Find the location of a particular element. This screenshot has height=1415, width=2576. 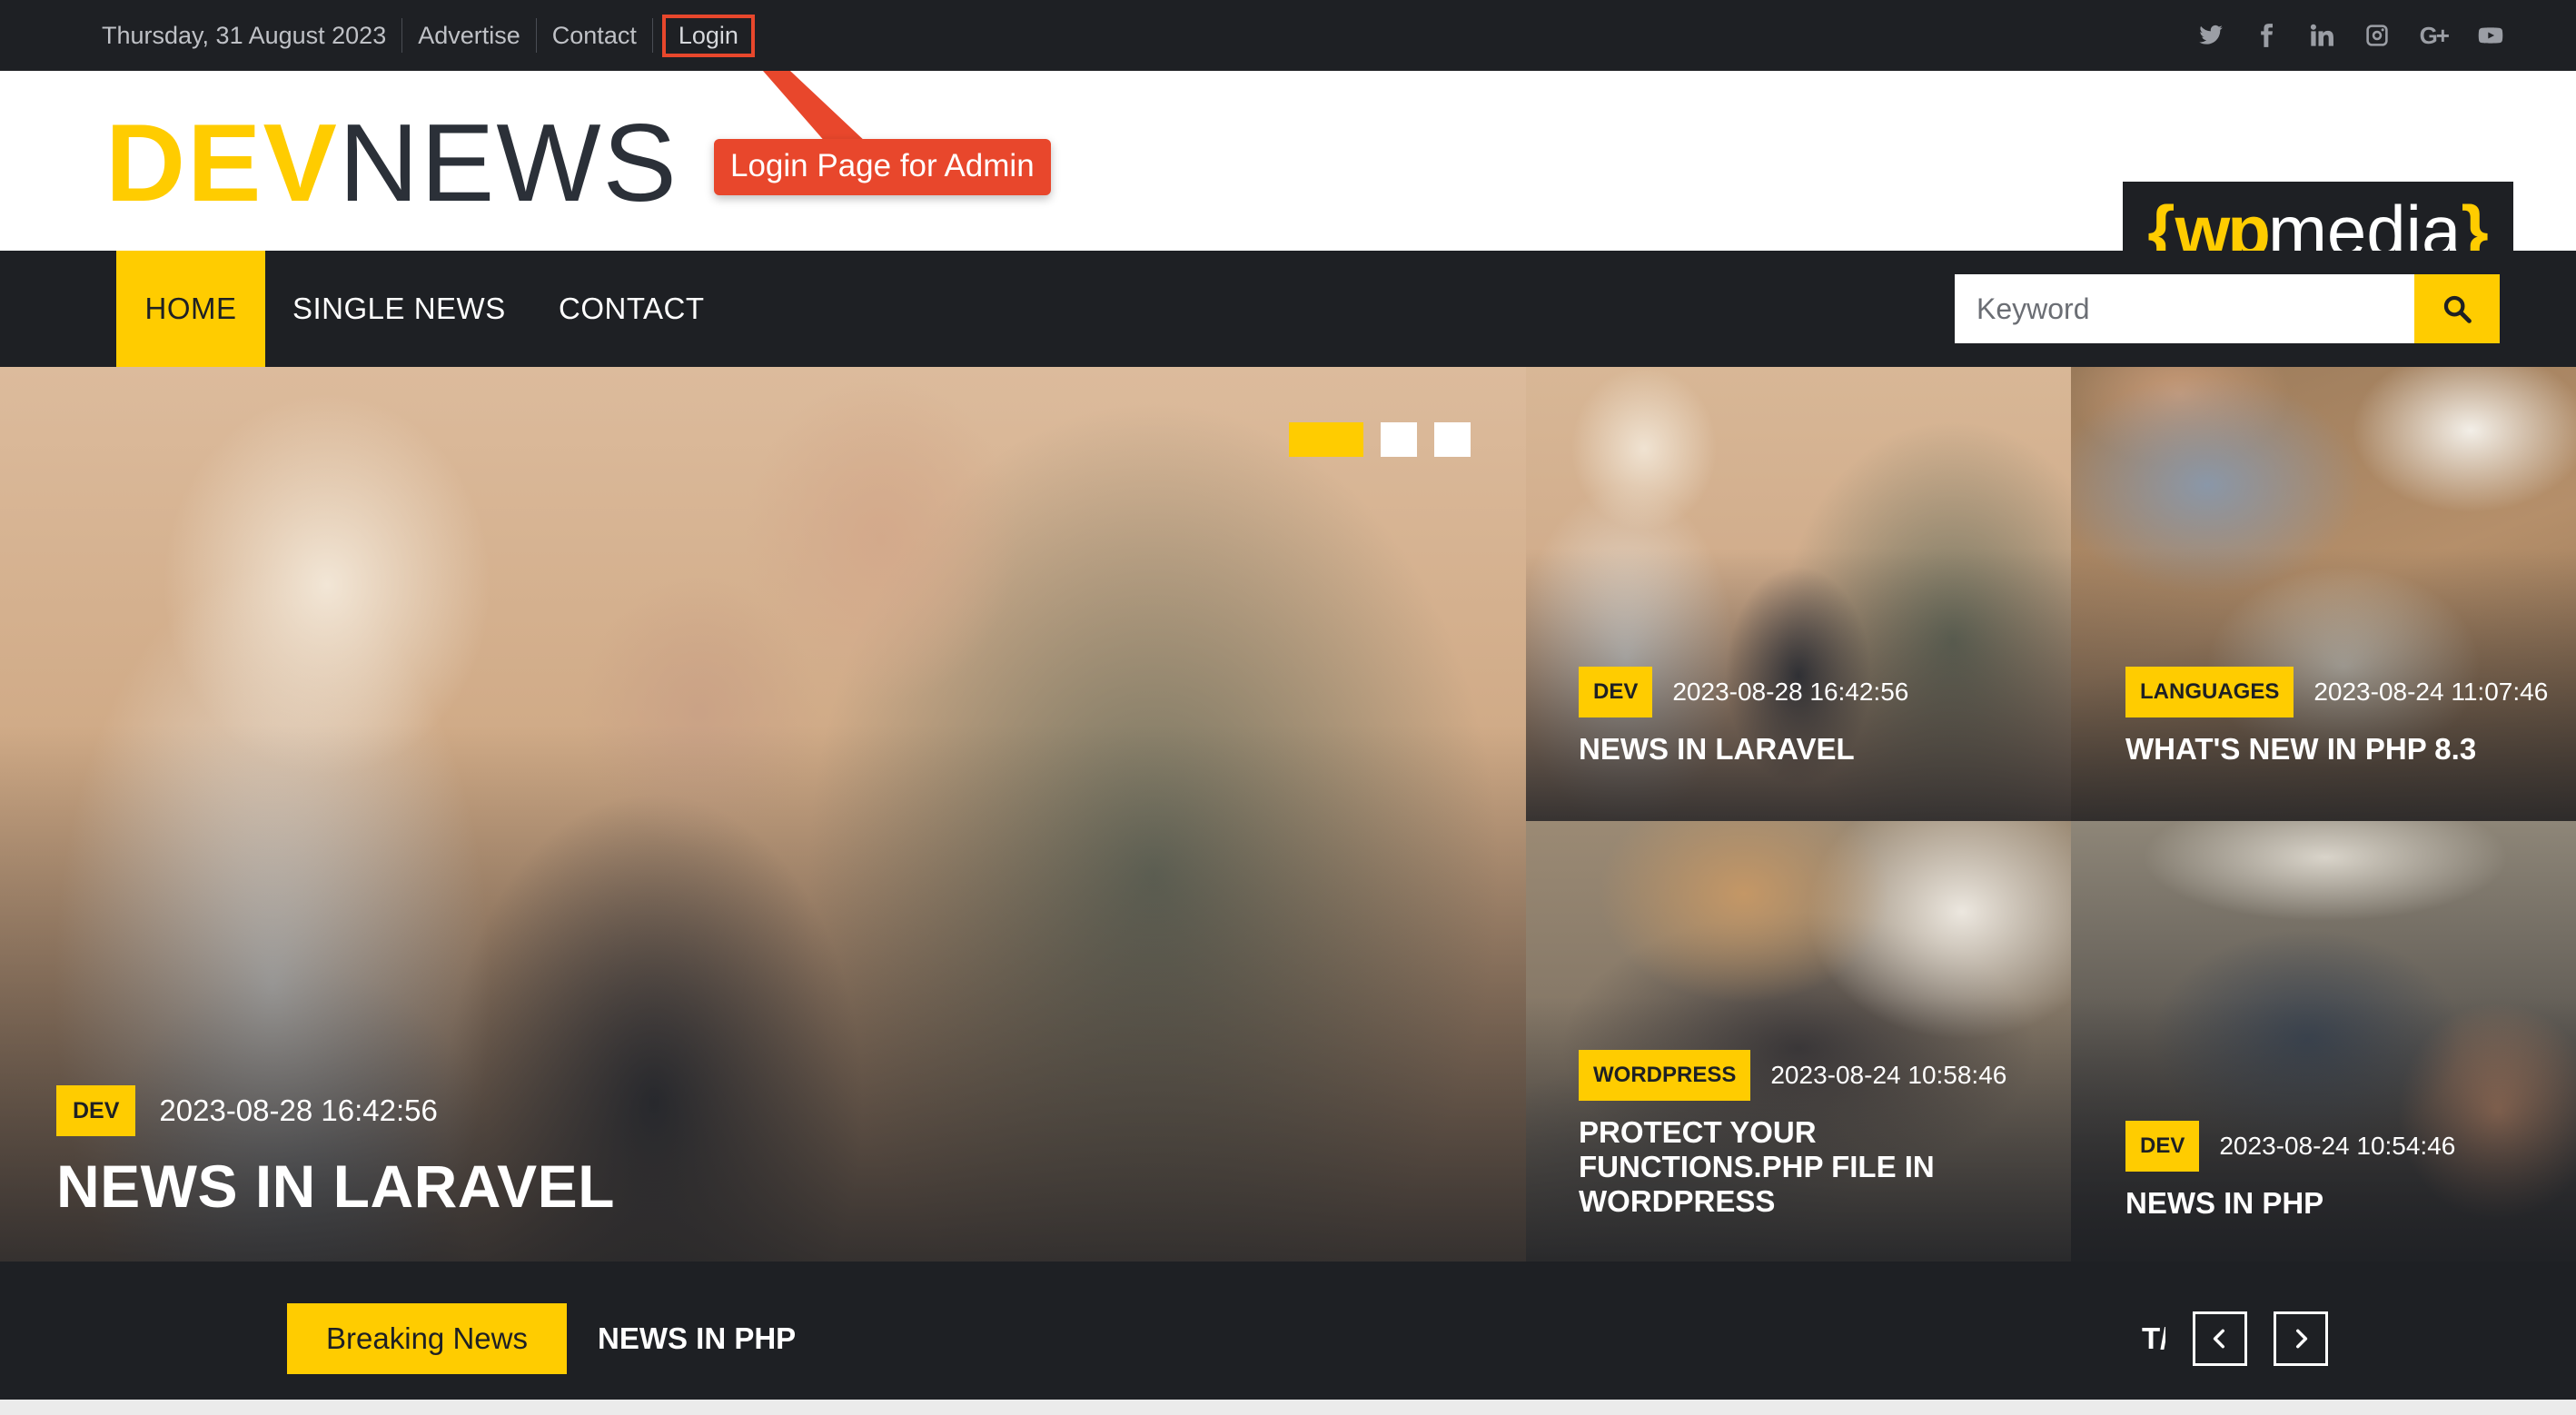

social-links: G+ is located at coordinates (2350, 35).